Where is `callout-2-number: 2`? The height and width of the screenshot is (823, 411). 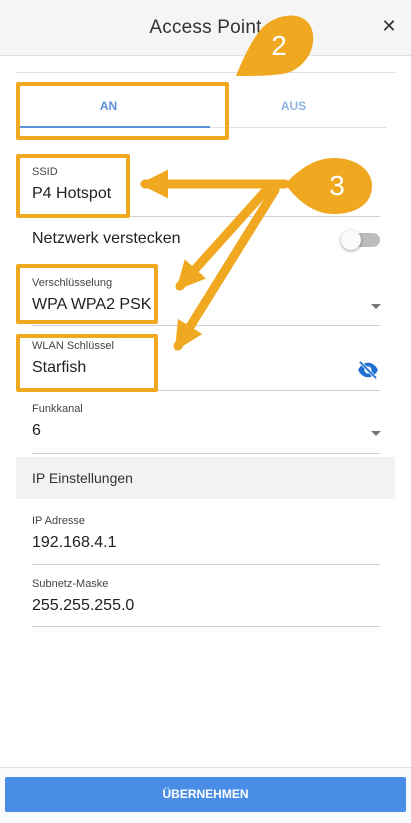 callout-2-number: 2 is located at coordinates (279, 45).